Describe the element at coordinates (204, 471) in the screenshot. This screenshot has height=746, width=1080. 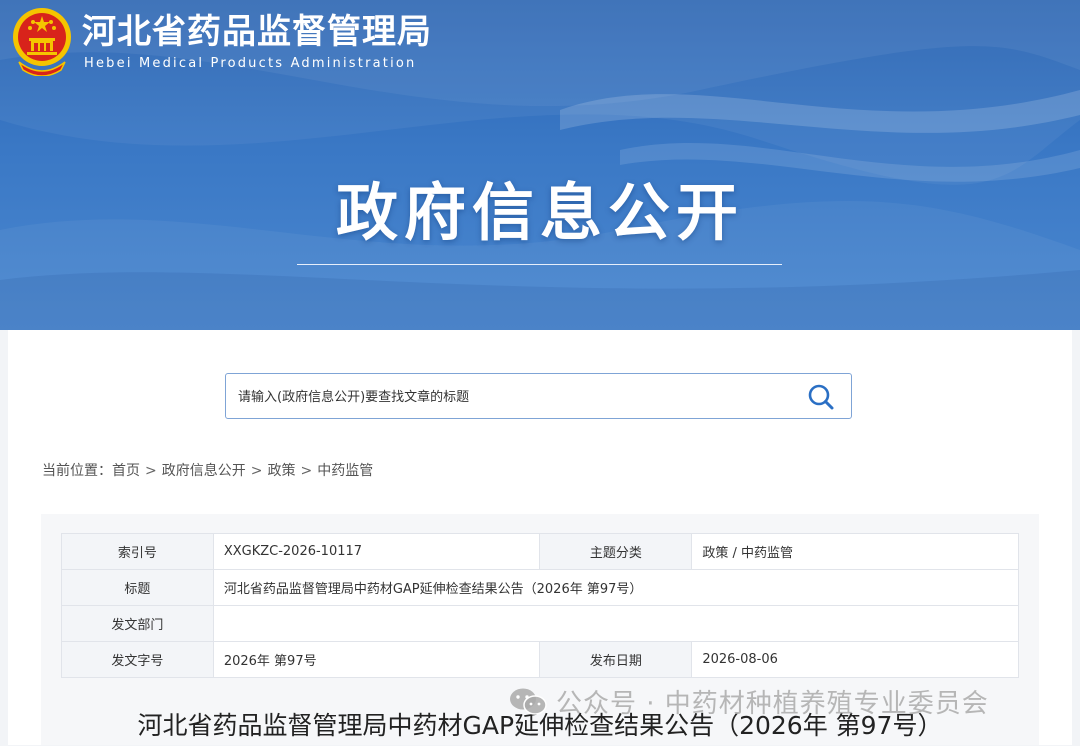
I see `breadcrumb-gov-info: 政府信息公开` at that location.